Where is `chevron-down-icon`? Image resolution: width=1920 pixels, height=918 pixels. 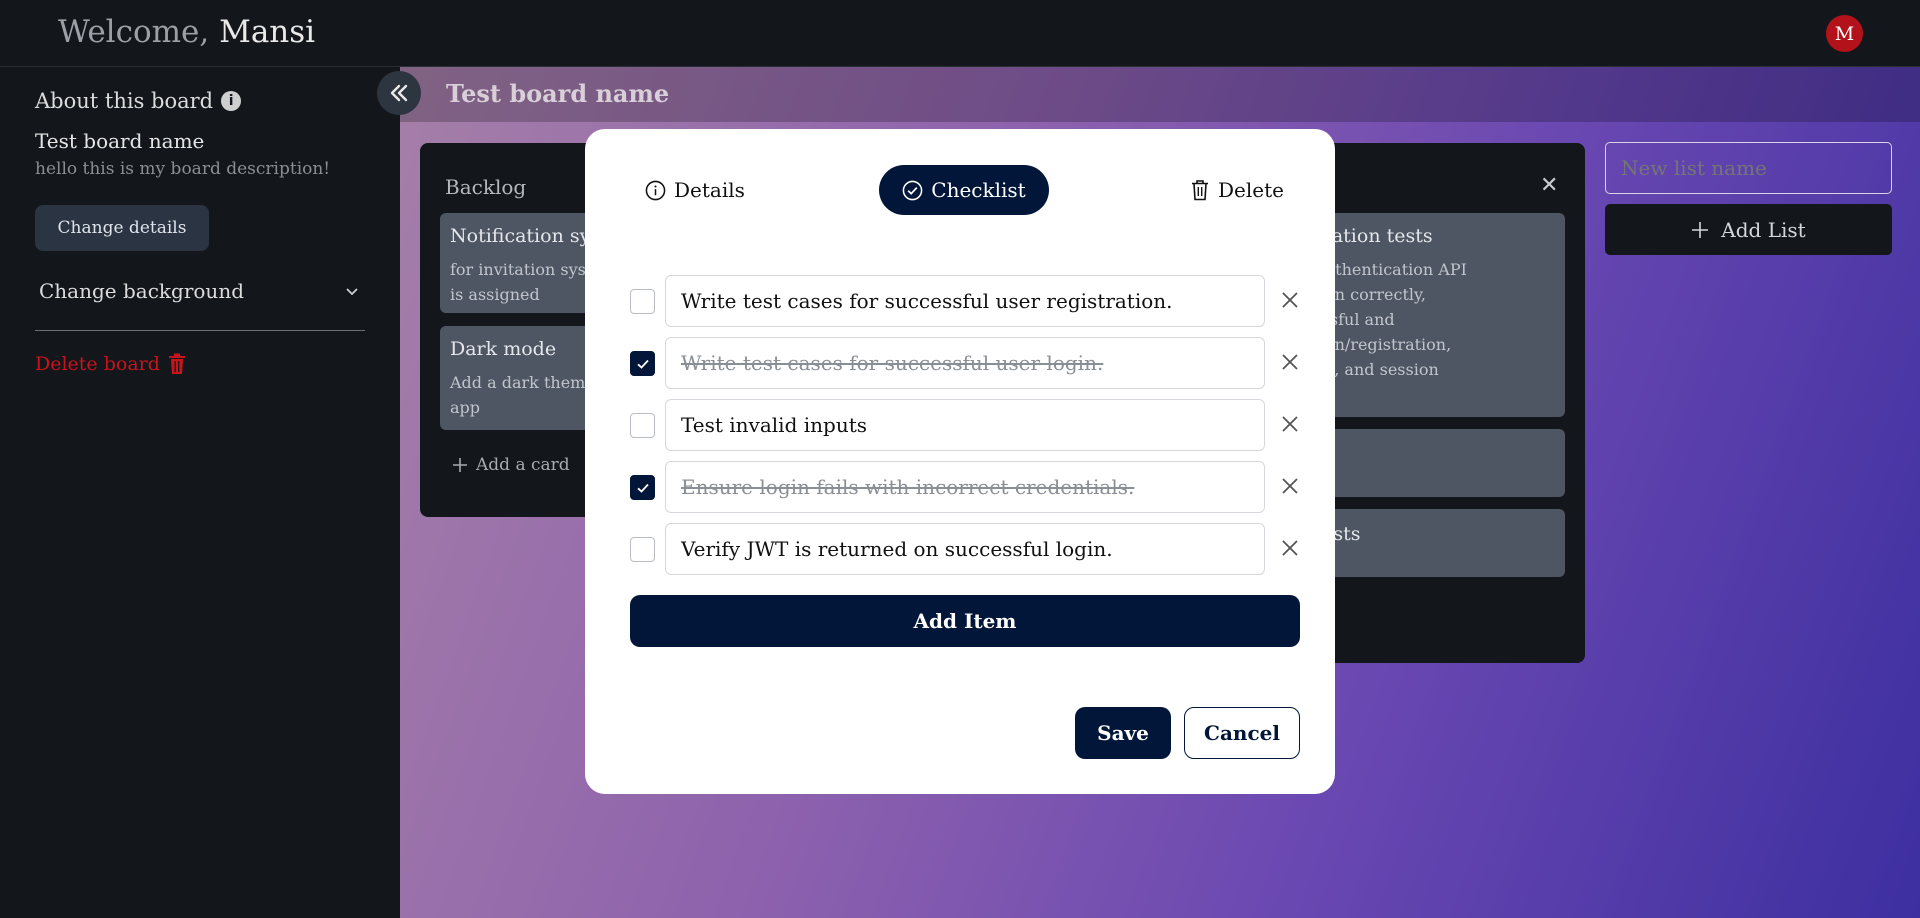
chevron-down-icon is located at coordinates (352, 292).